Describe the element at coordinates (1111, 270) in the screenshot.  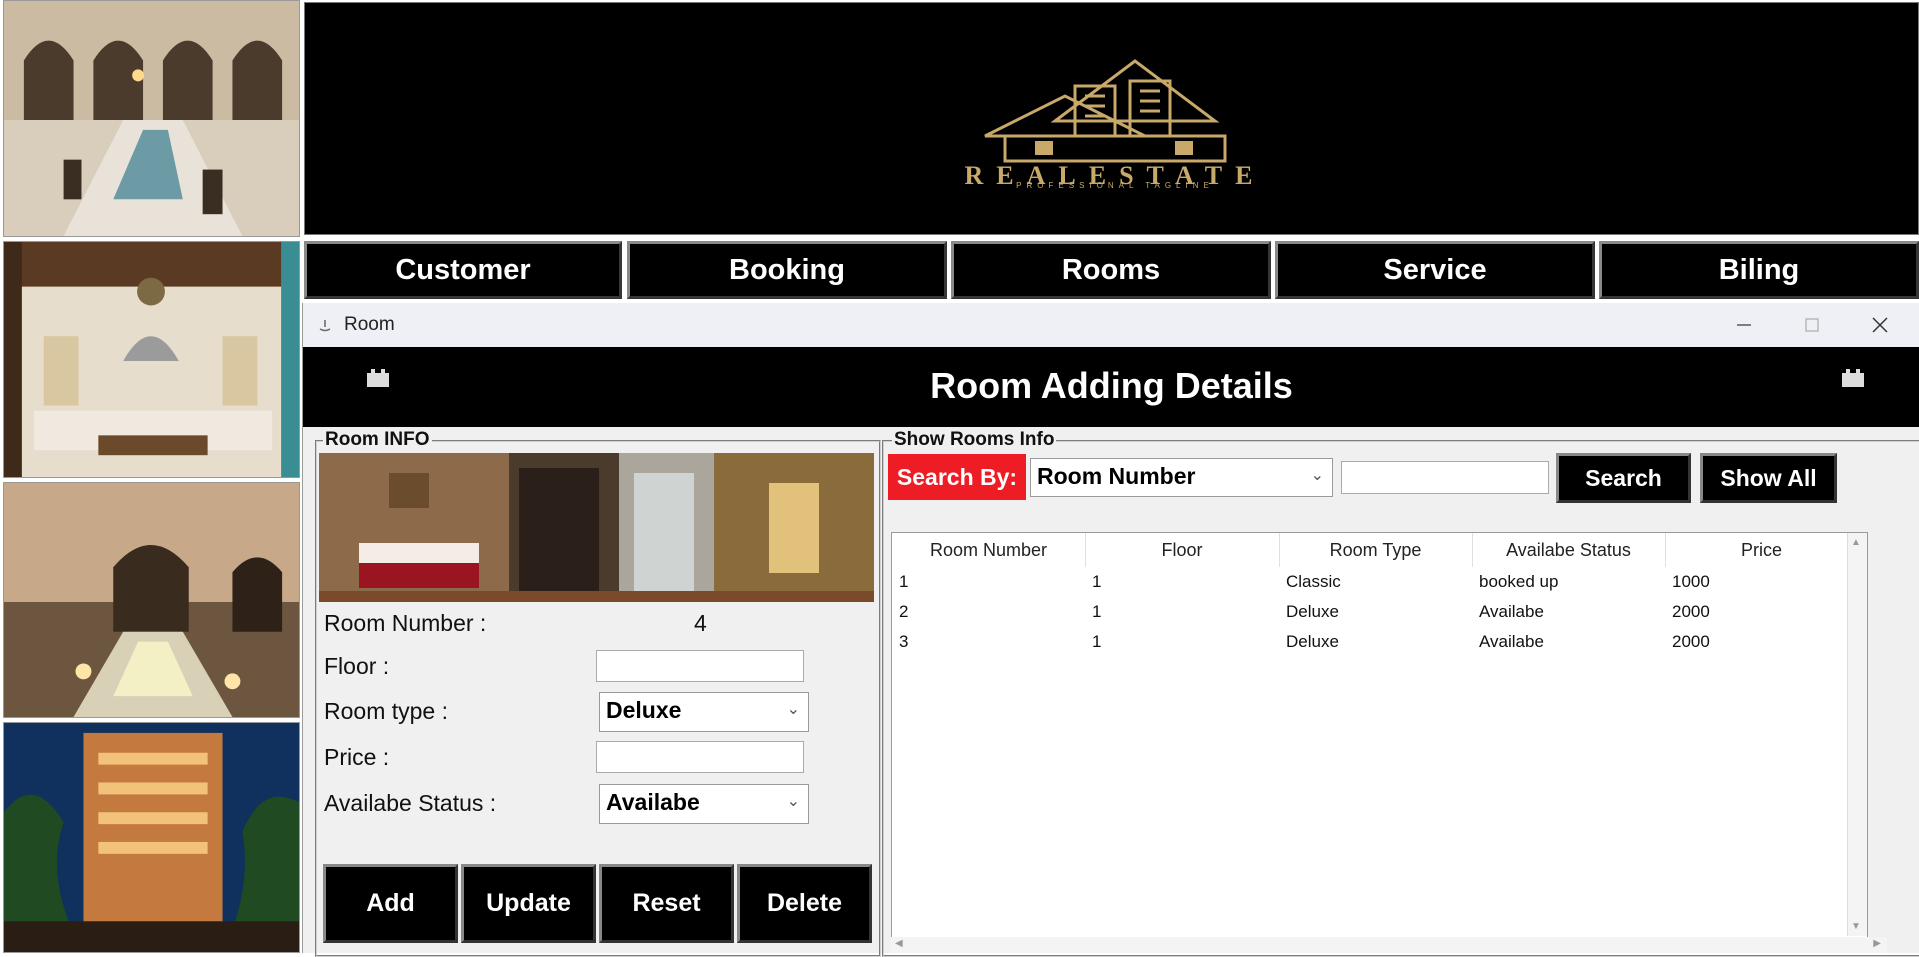
I see `nav-rooms-button: Rooms` at that location.